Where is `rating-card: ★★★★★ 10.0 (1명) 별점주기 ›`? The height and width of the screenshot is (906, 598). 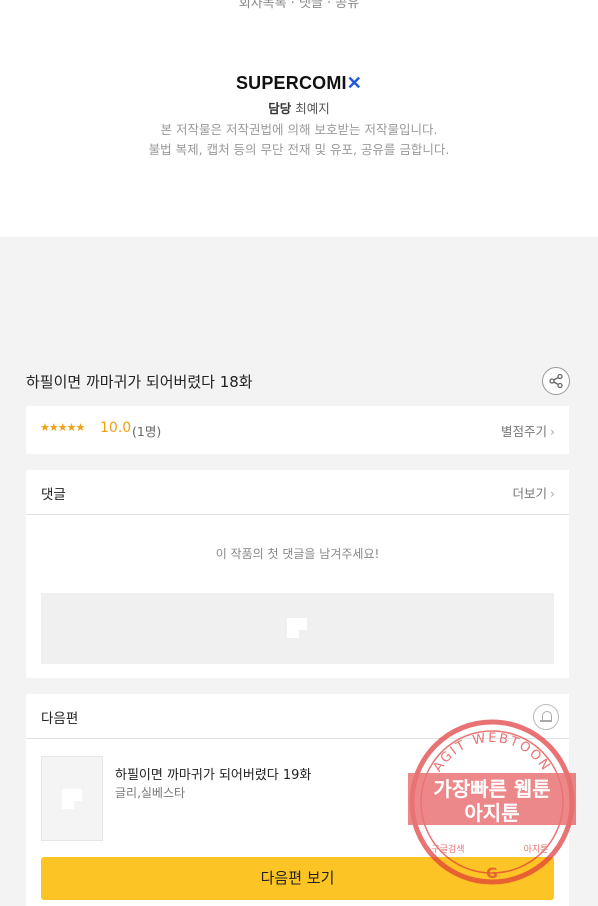 rating-card: ★★★★★ 10.0 (1명) 별점주기 › is located at coordinates (297, 430).